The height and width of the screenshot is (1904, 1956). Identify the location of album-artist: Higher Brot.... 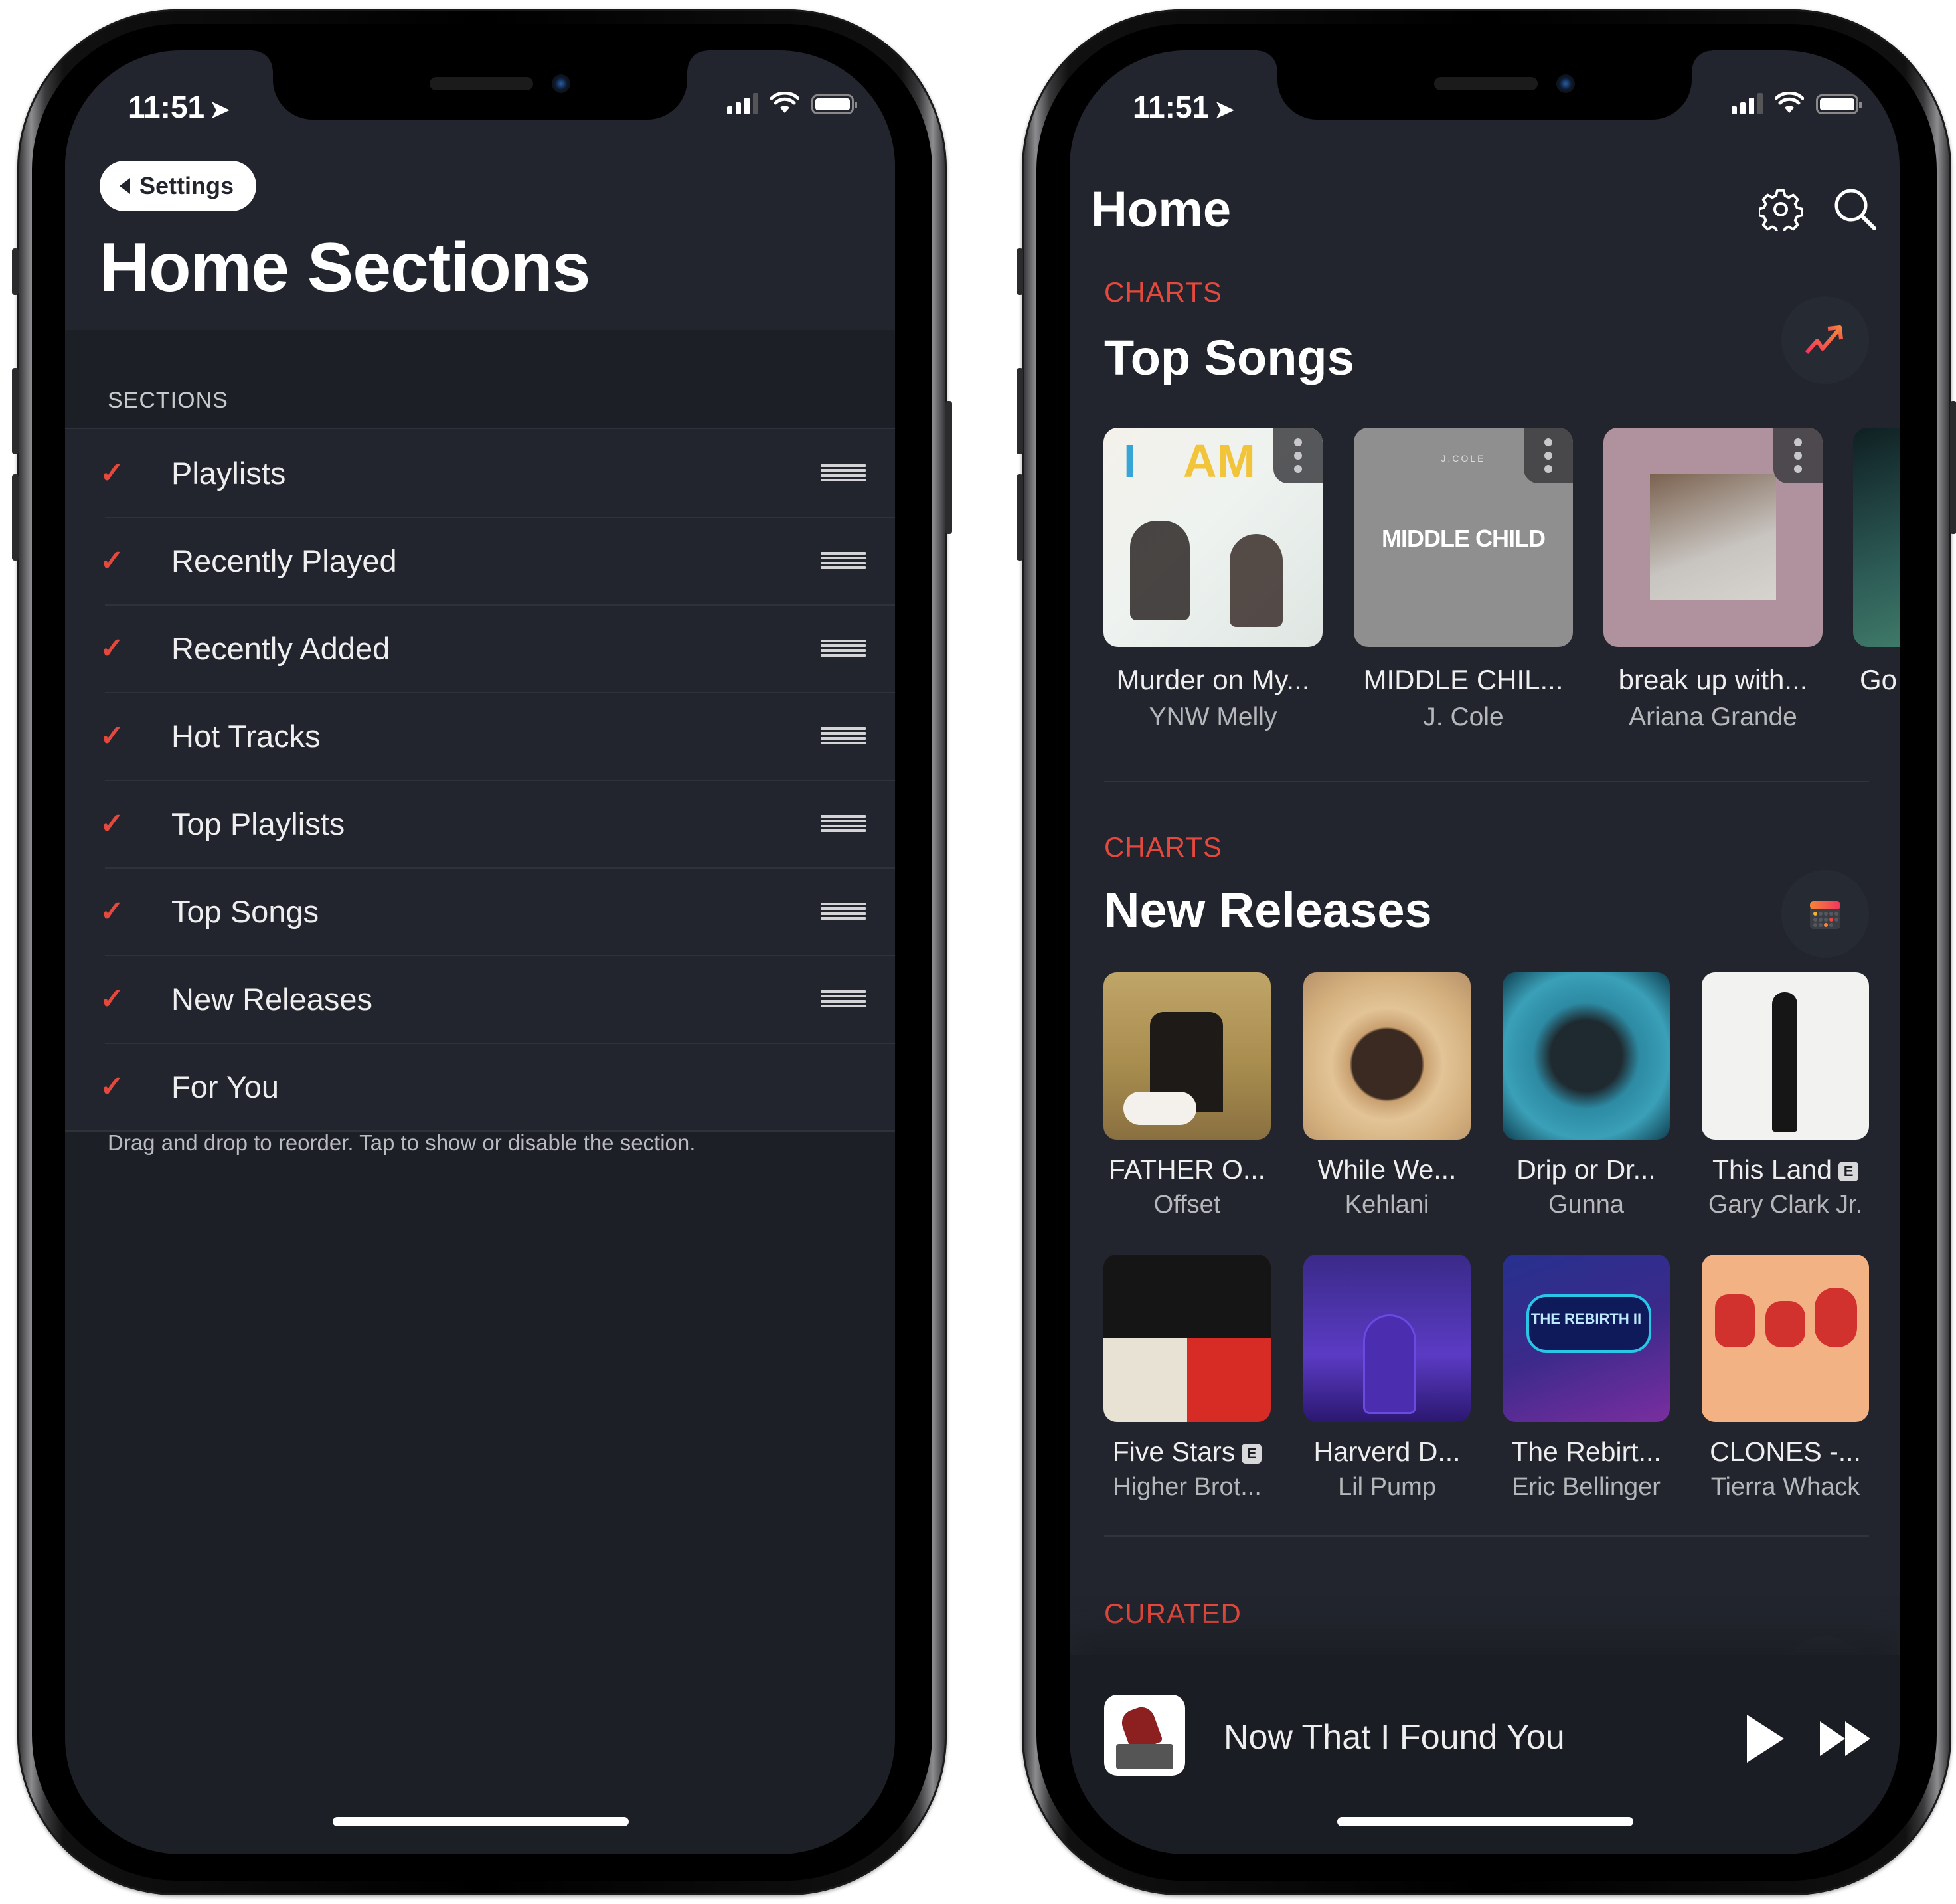
(1187, 1487).